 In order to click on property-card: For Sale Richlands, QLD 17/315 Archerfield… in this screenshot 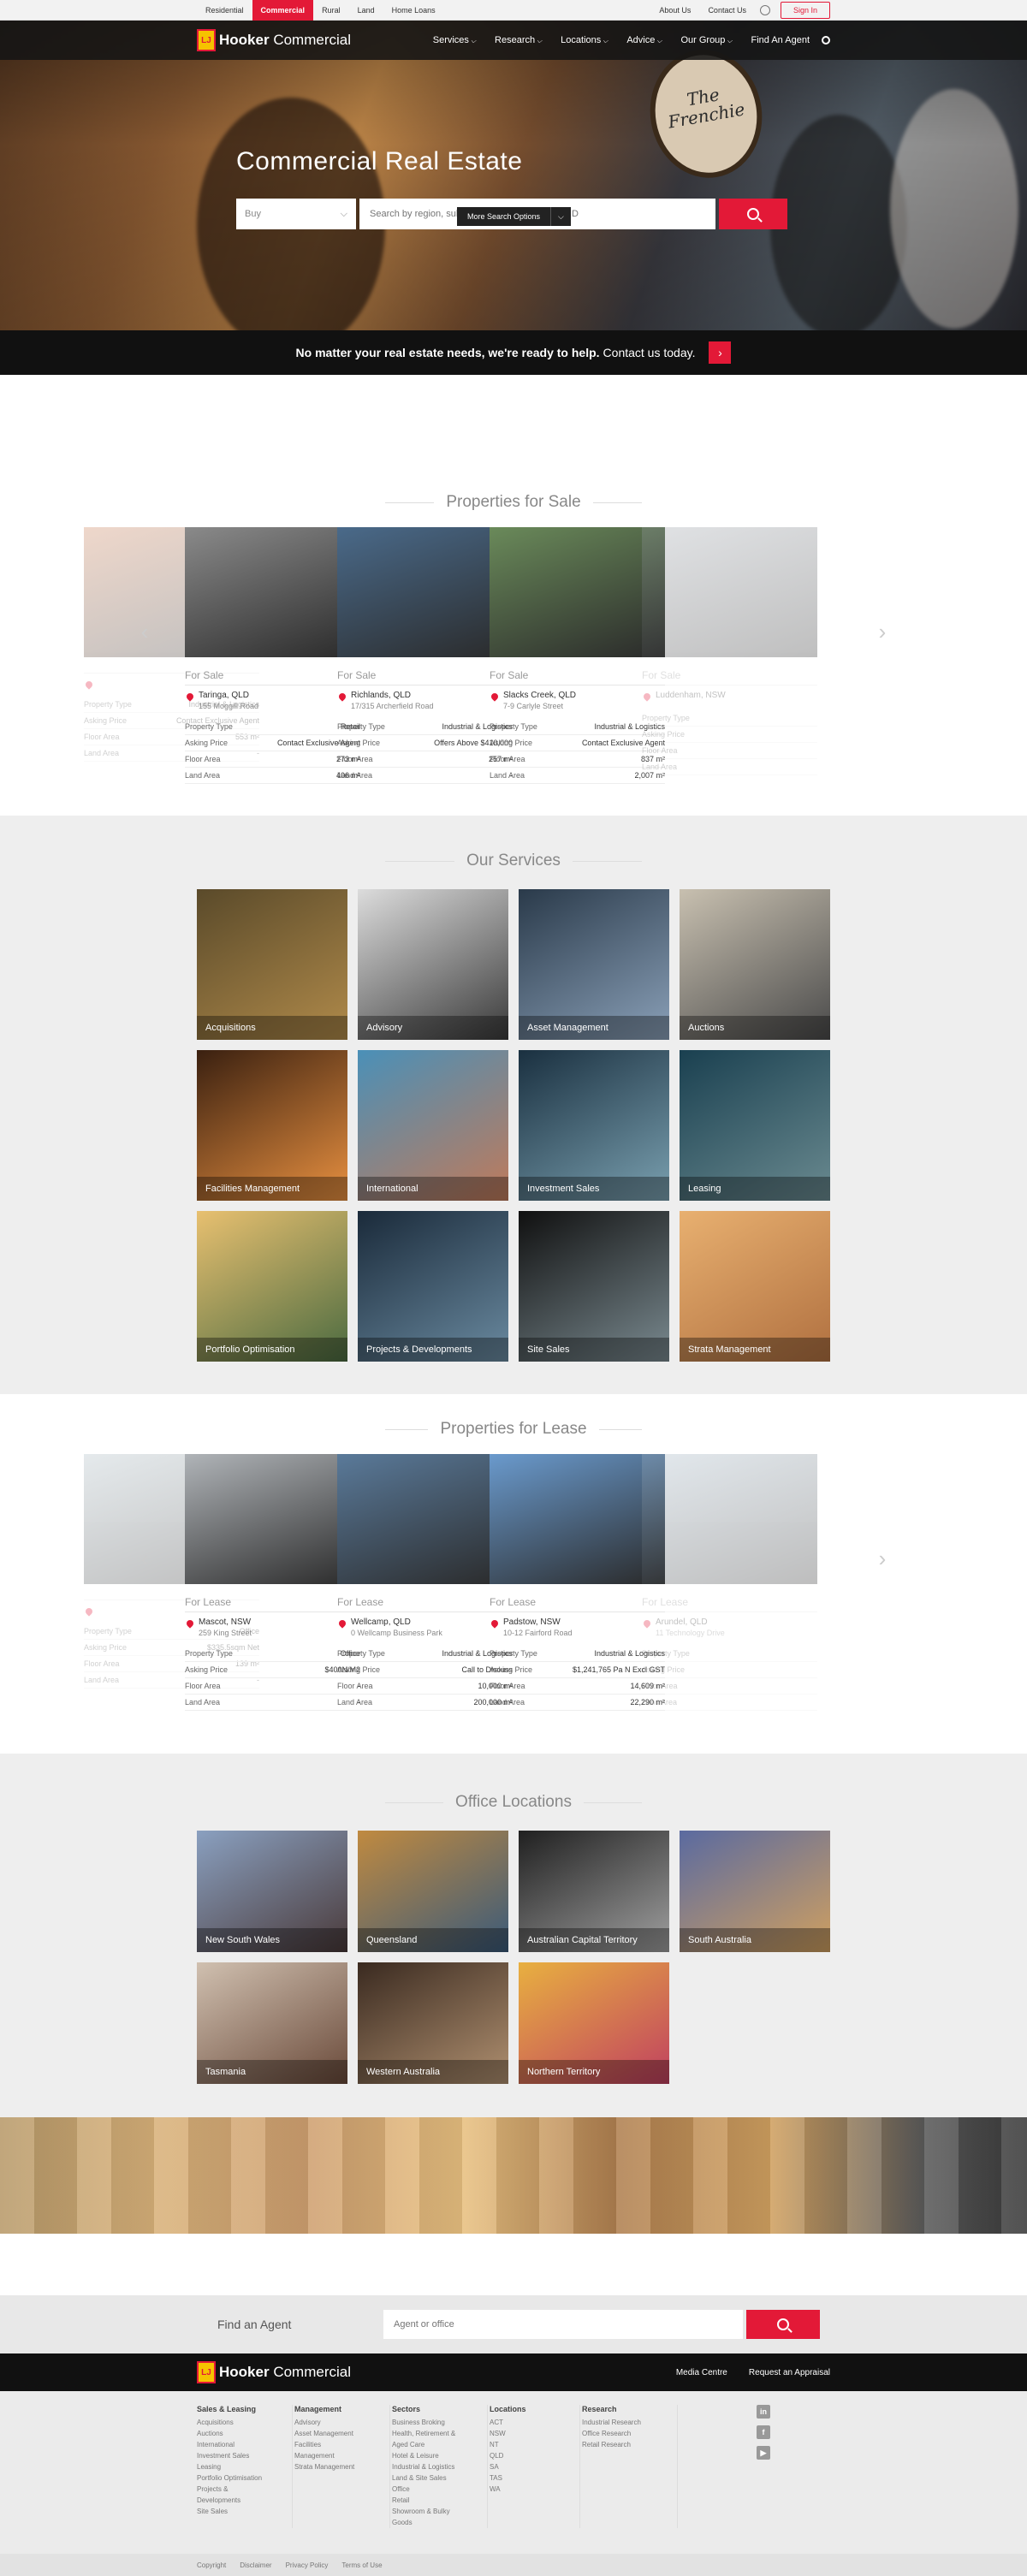, I will do `click(425, 655)`.